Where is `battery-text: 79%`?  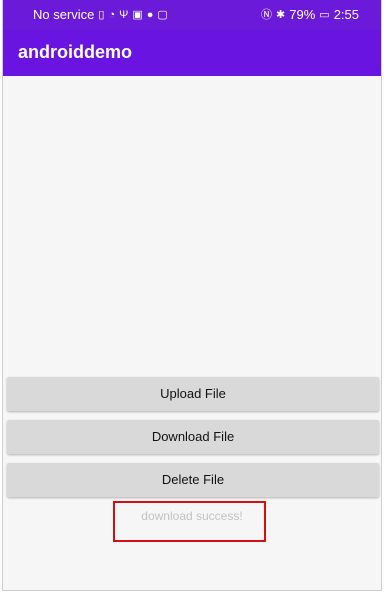 battery-text: 79% is located at coordinates (302, 14).